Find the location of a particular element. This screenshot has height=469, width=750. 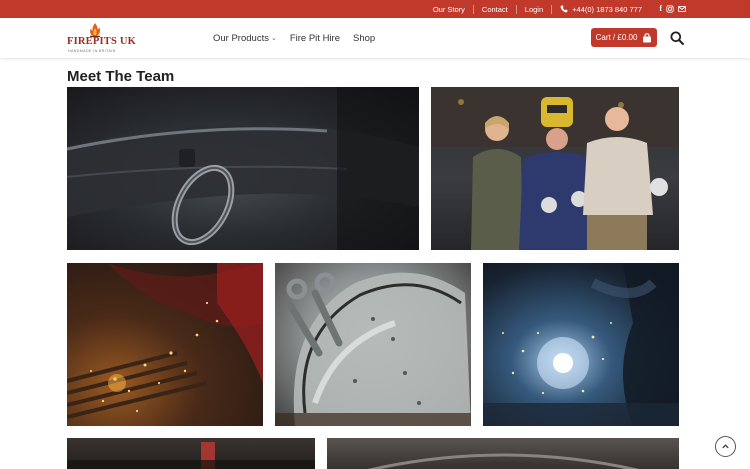

gallery-photo-clamp is located at coordinates (373, 344).